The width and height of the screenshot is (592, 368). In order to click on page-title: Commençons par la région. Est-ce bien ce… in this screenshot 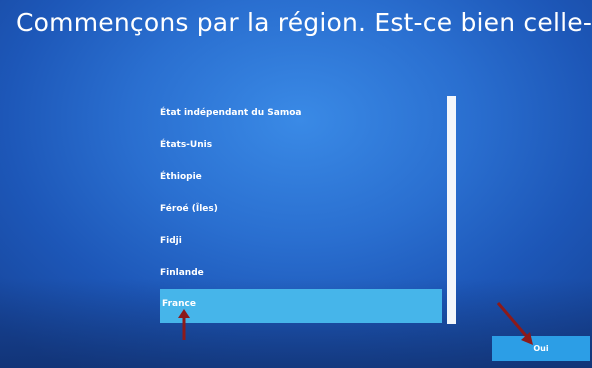, I will do `click(304, 22)`.